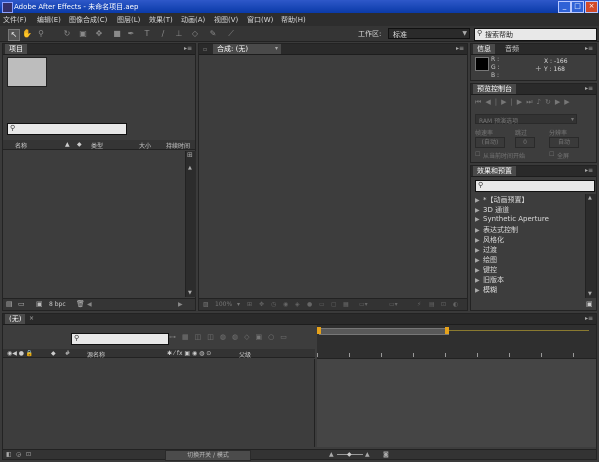  What do you see at coordinates (193, 20) in the screenshot?
I see `menu-animation: 动画(A)` at bounding box center [193, 20].